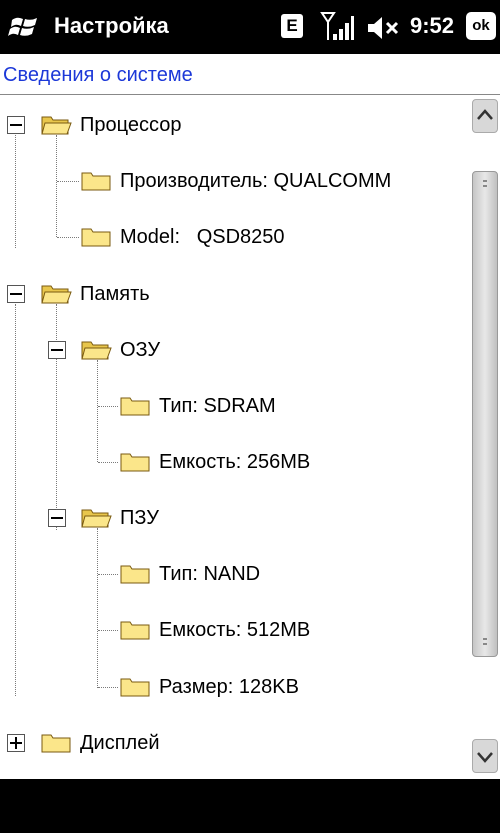 Image resolution: width=500 pixels, height=833 pixels. What do you see at coordinates (25, 27) in the screenshot?
I see `windows-flag-icon` at bounding box center [25, 27].